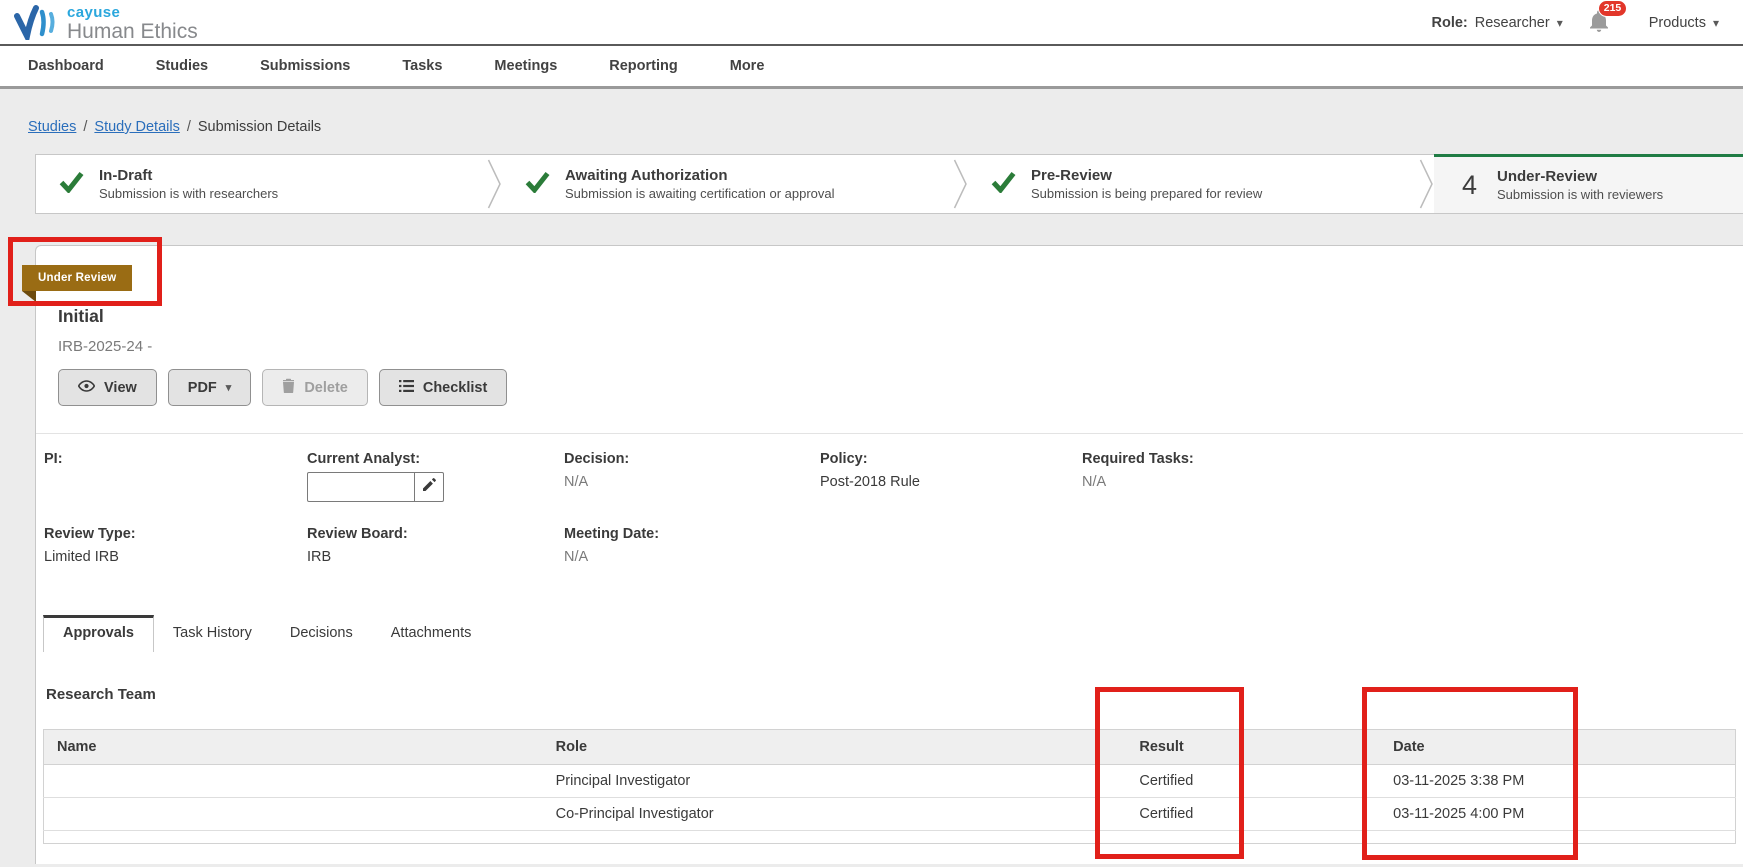  I want to click on field-decision: Decision: N/A, so click(692, 476).